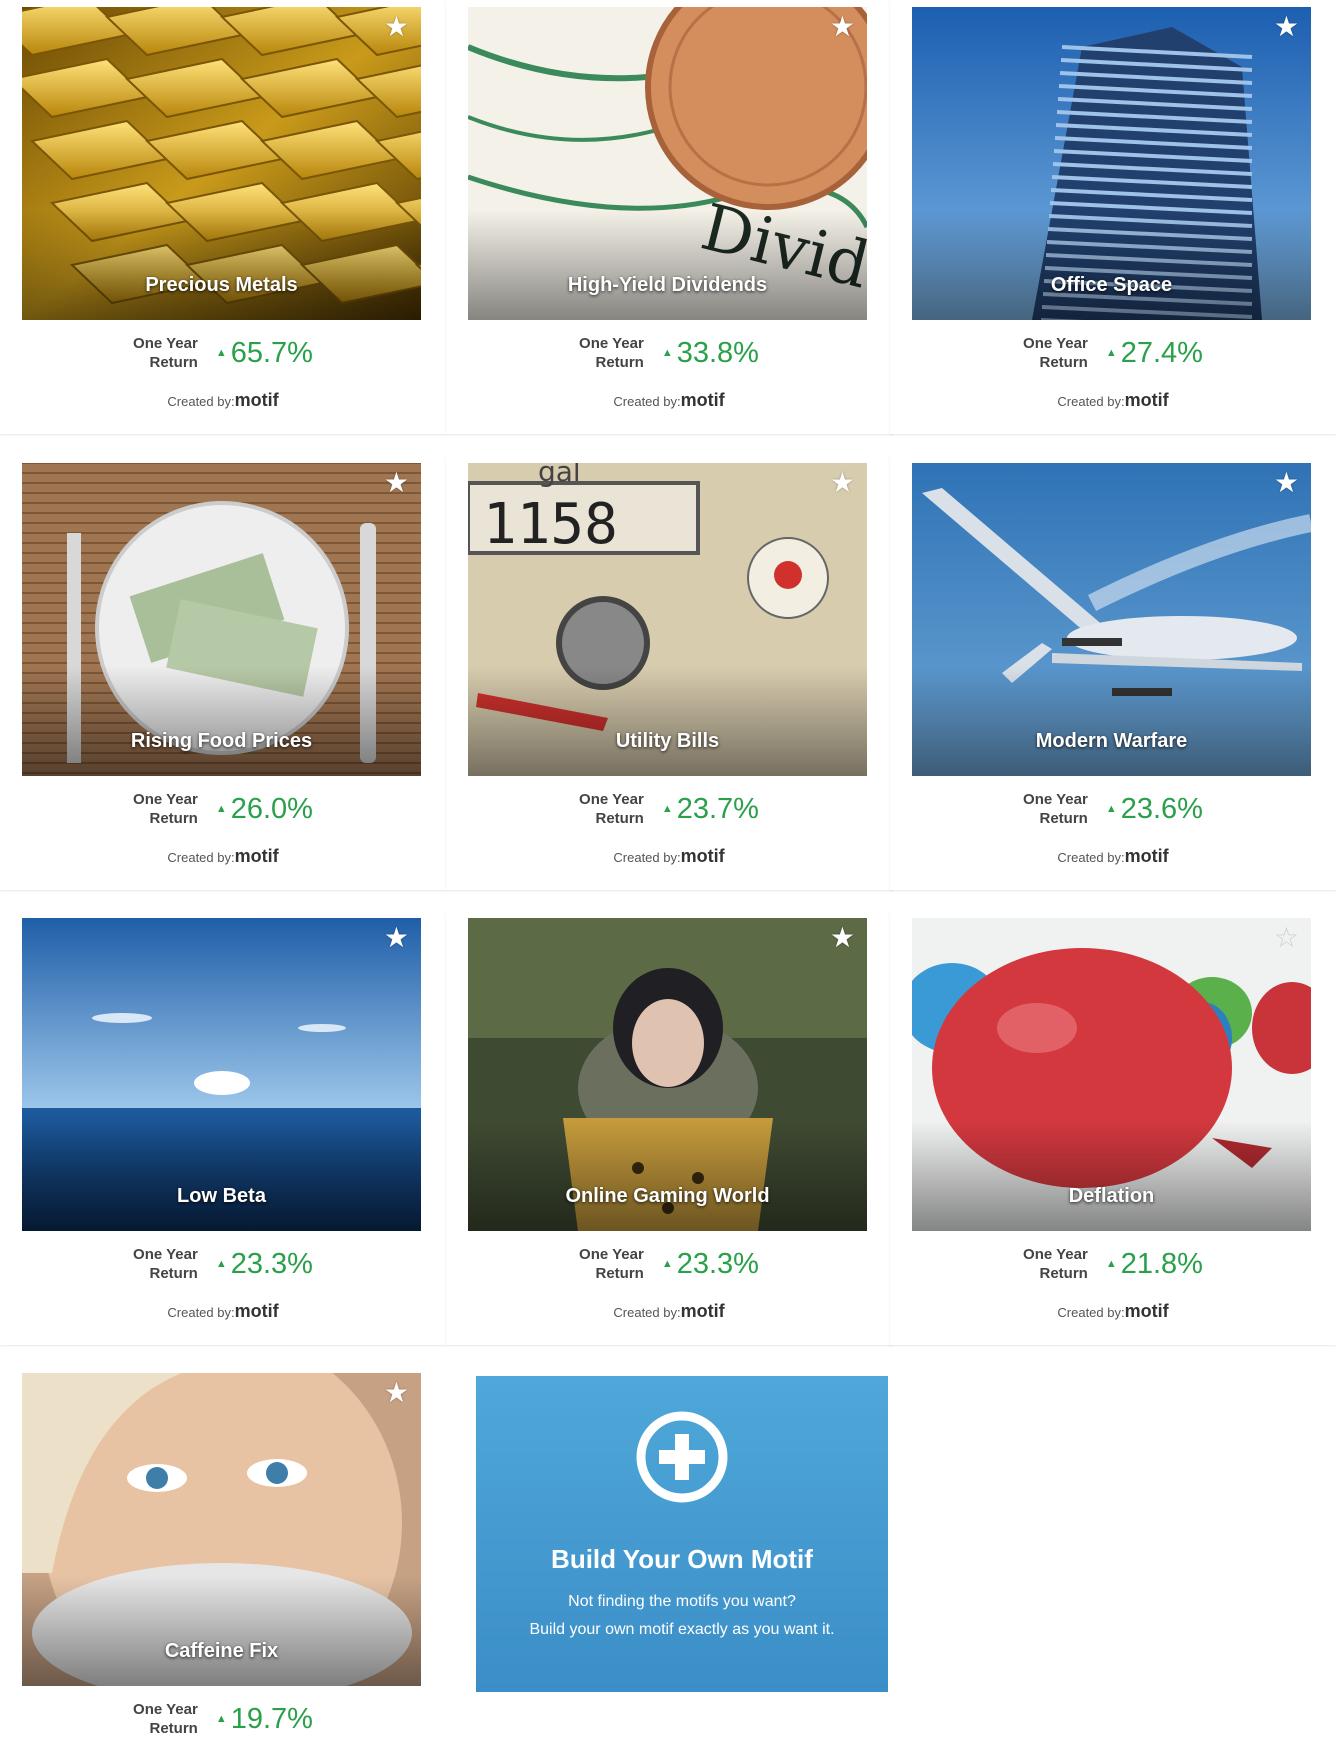 This screenshot has width=1336, height=1748. Describe the element at coordinates (667, 163) in the screenshot. I see `motif-thumbnail: Dividen High-Yield Dividends ★` at that location.